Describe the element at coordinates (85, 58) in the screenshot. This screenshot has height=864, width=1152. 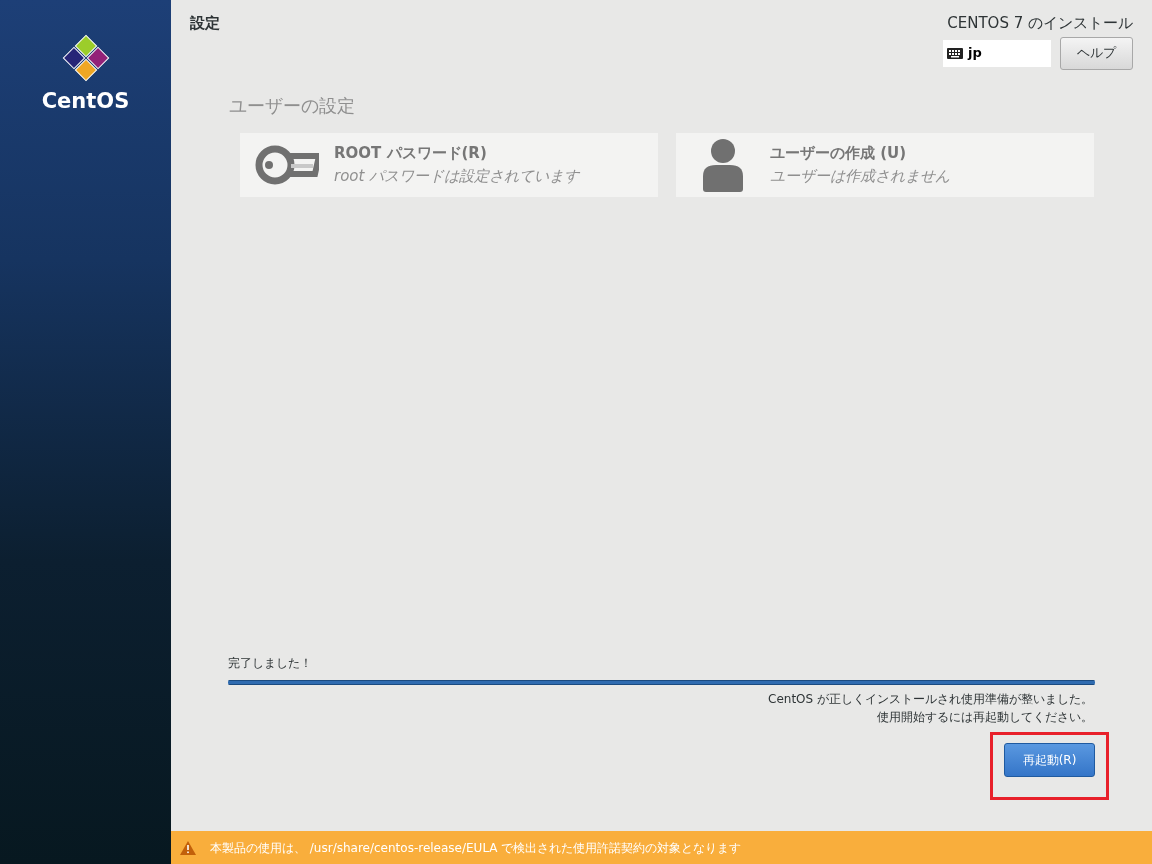
I see `logo-icon` at that location.